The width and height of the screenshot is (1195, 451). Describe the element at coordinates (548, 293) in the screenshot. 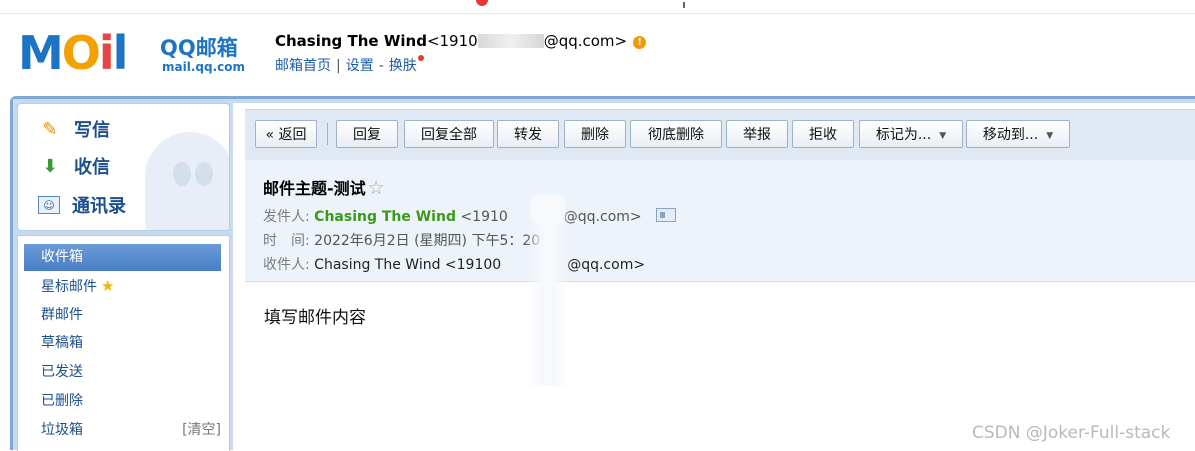

I see `redaction-smear` at that location.